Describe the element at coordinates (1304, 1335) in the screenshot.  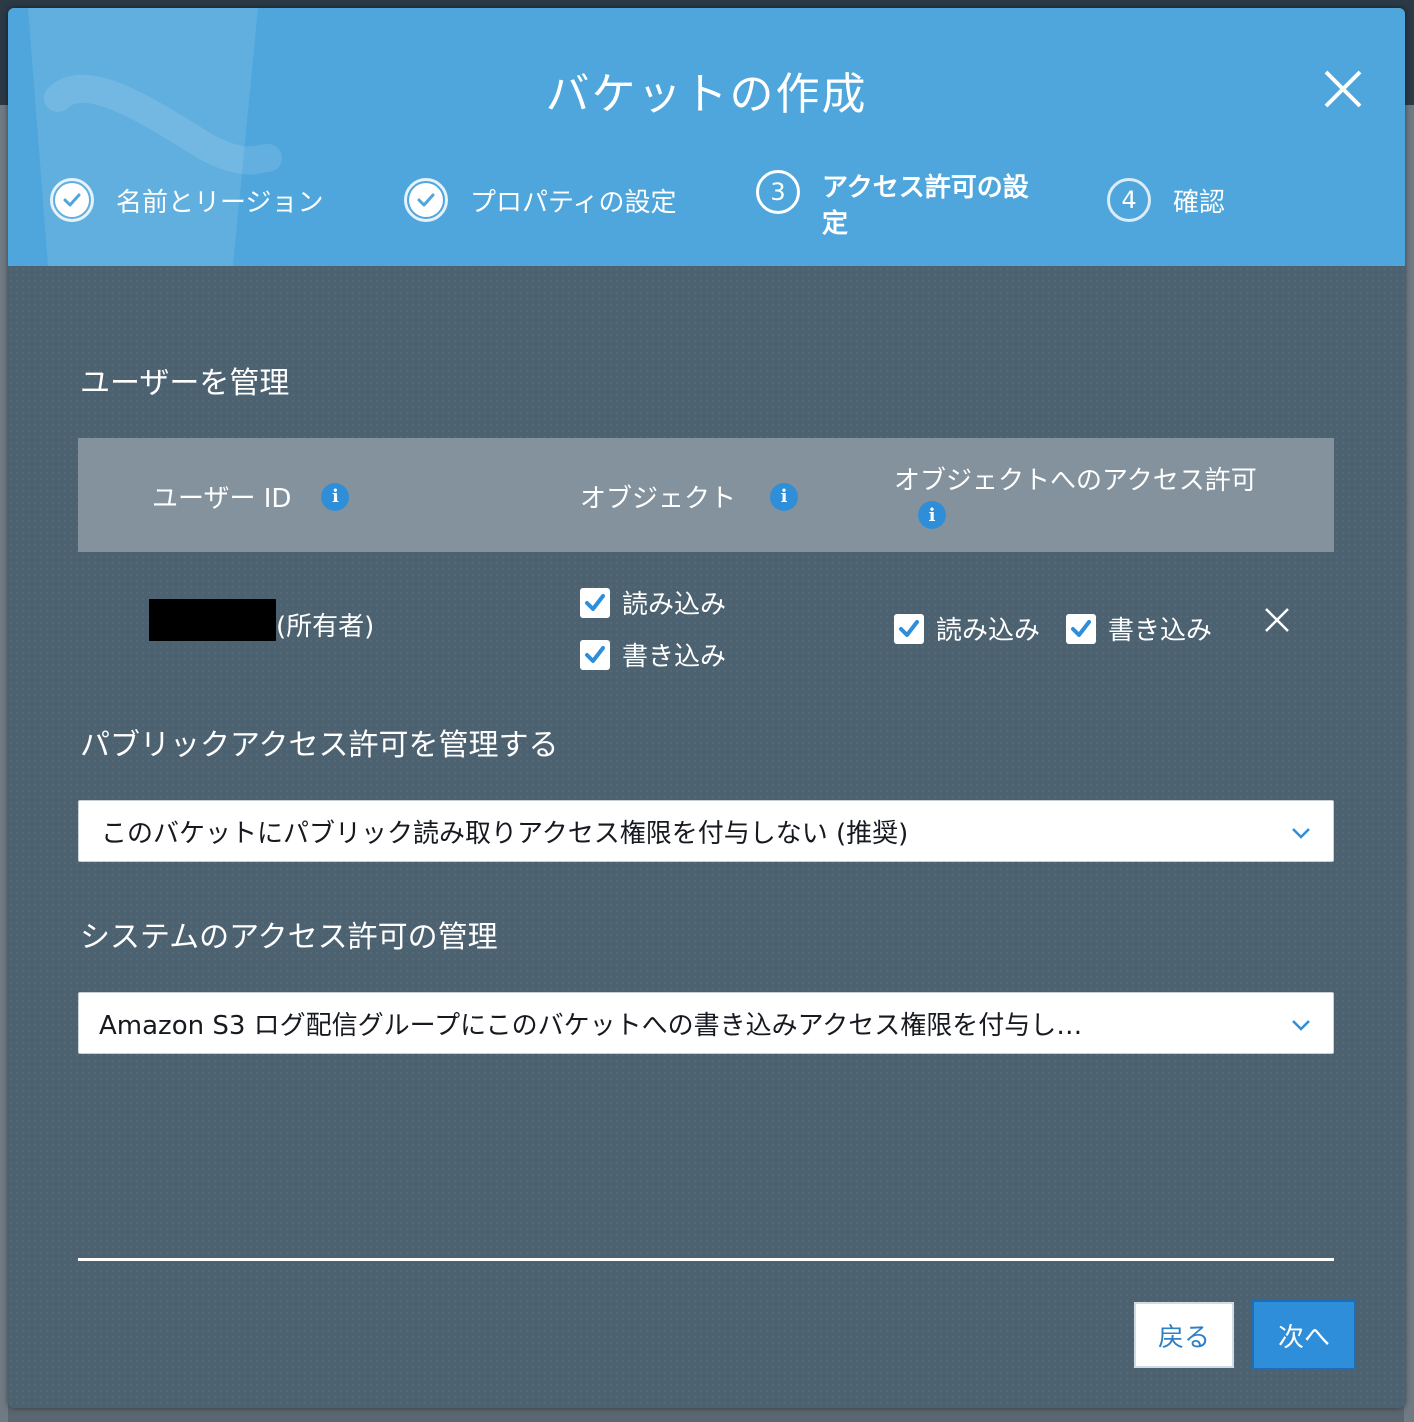
I see `next-button: 次へ` at that location.